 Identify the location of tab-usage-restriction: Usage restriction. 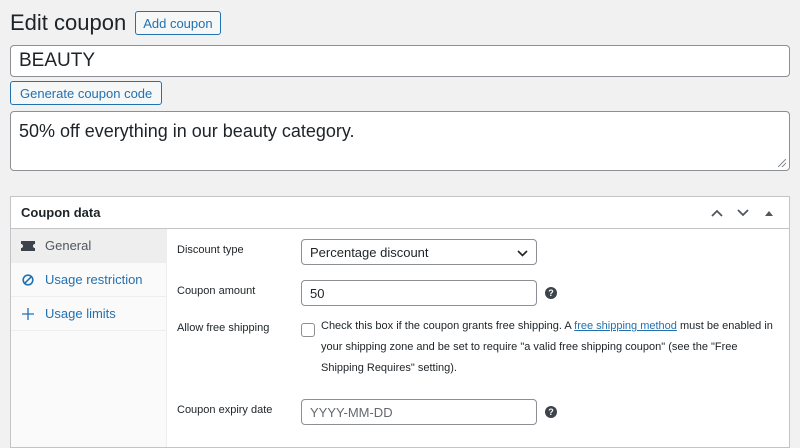
(88, 280).